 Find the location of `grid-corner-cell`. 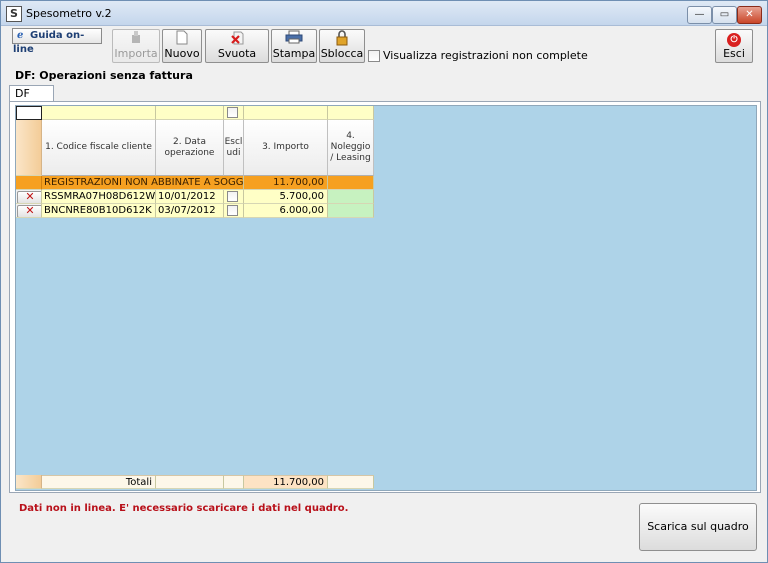

grid-corner-cell is located at coordinates (29, 113).